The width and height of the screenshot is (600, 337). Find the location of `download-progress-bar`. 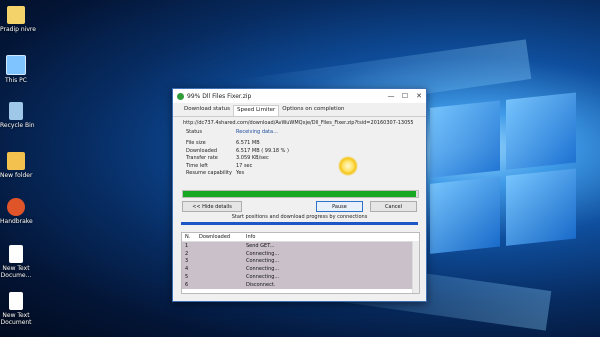

download-progress-bar is located at coordinates (300, 194).